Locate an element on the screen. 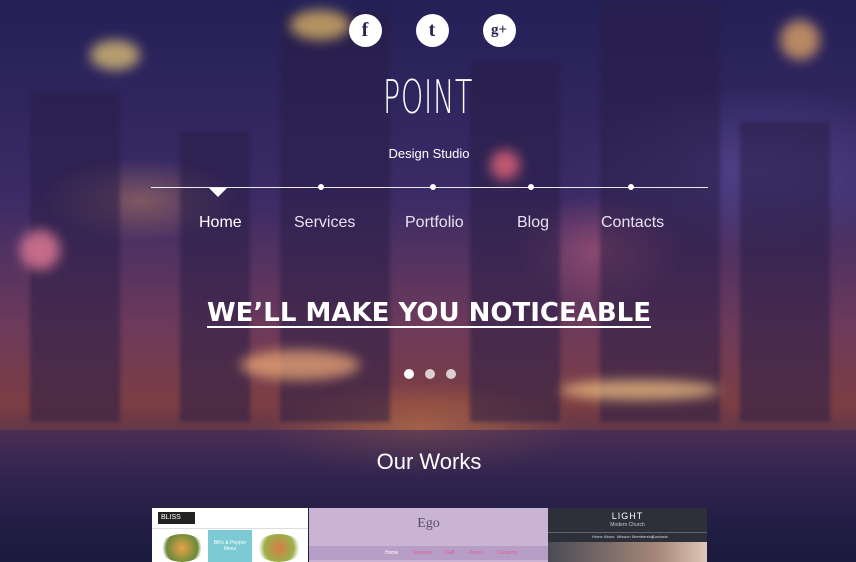 This screenshot has width=856, height=562. site-logo: POINT is located at coordinates (428, 97).